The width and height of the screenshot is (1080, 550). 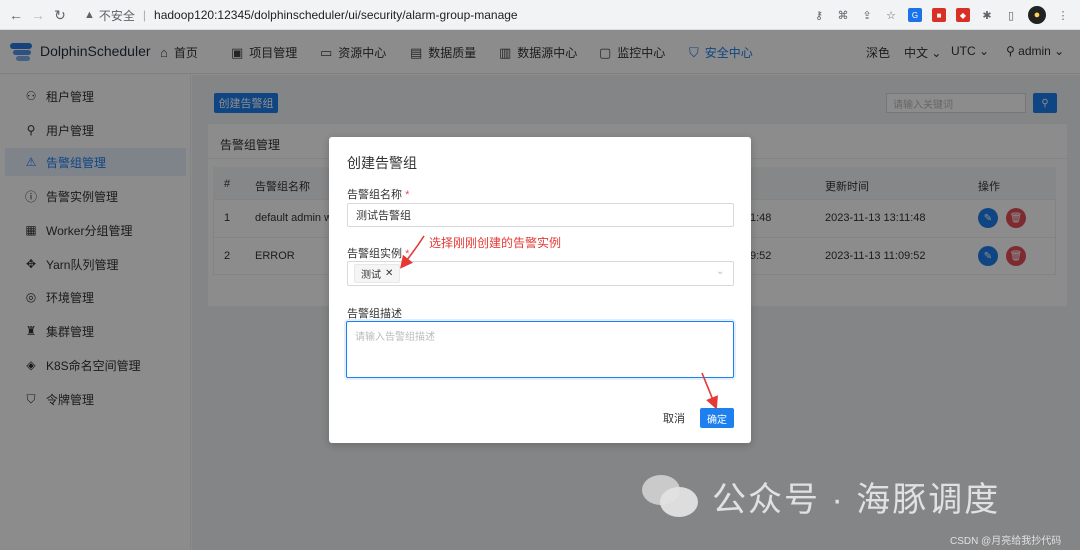 I want to click on translate-icon: ⌘, so click(x=843, y=15).